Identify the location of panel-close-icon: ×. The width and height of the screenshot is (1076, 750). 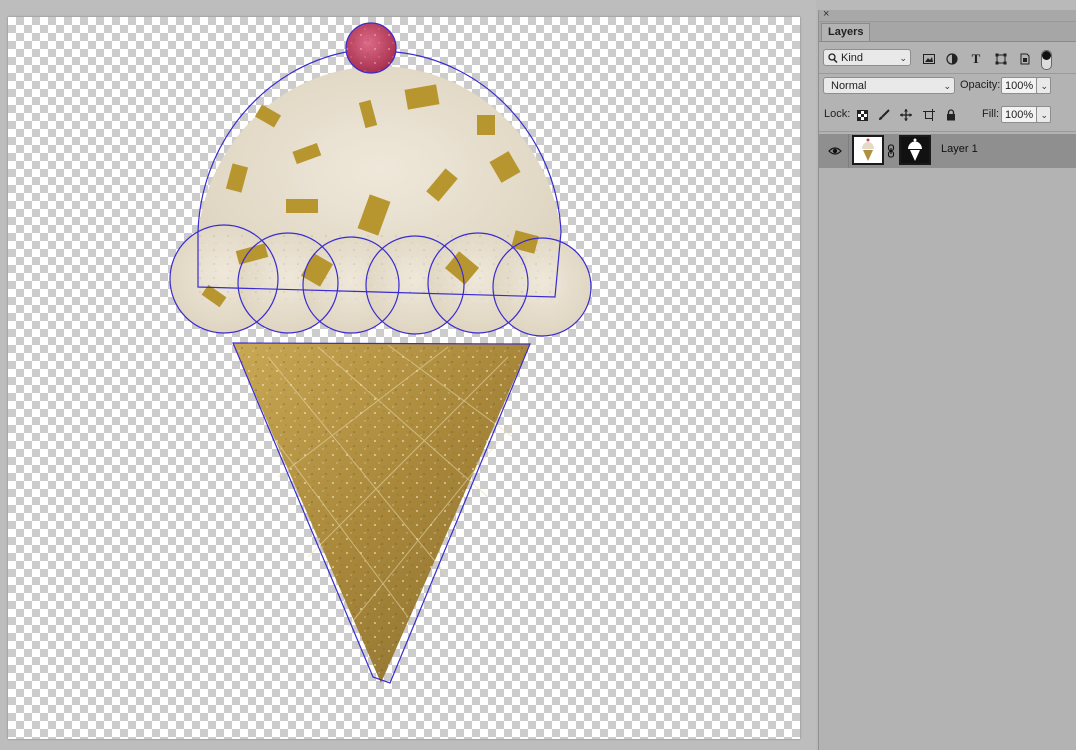
(826, 14).